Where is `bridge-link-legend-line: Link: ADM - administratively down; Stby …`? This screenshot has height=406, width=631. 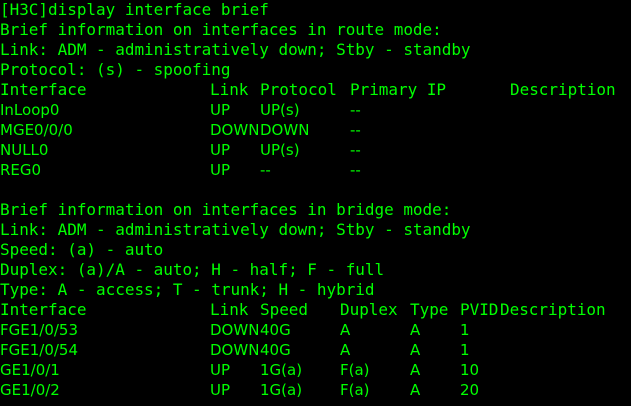 bridge-link-legend-line: Link: ADM - administratively down; Stby … is located at coordinates (315, 230).